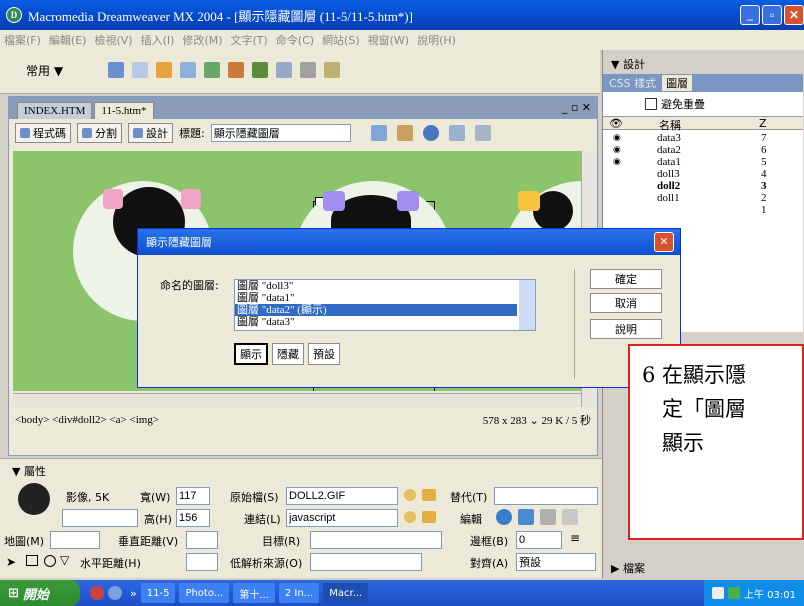  What do you see at coordinates (68, 40) in the screenshot?
I see `menu-edit: 編輯(E)` at bounding box center [68, 40].